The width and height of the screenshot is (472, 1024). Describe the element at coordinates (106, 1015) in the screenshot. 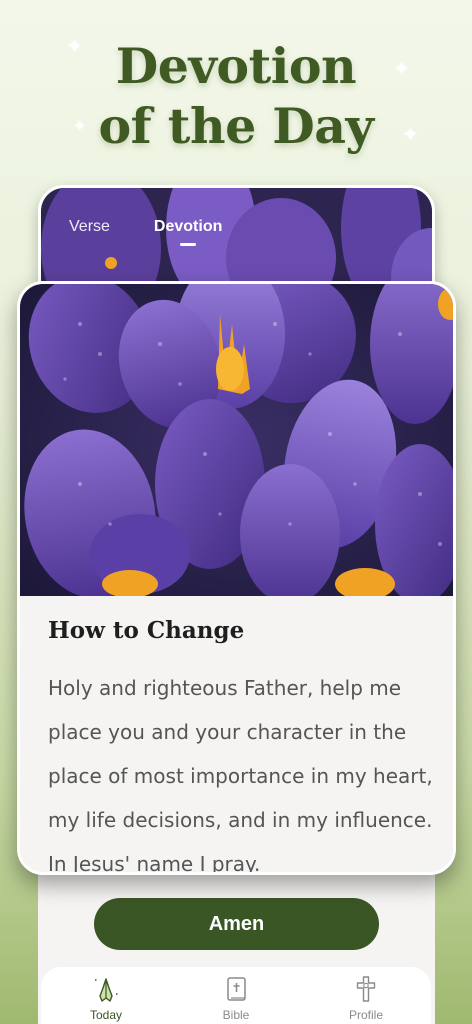

I see `nav-label-today: Today` at that location.